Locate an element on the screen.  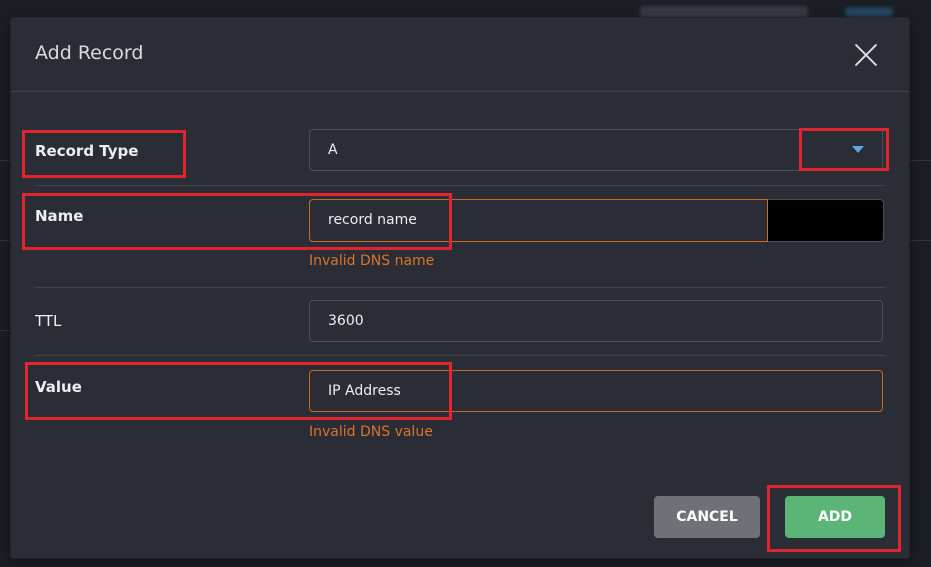
name-suffix-field is located at coordinates (826, 220).